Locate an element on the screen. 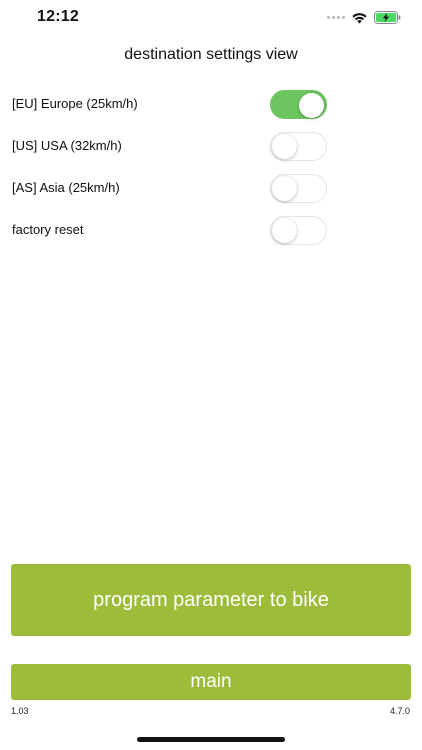 The width and height of the screenshot is (422, 750). toggle-as is located at coordinates (298, 188).